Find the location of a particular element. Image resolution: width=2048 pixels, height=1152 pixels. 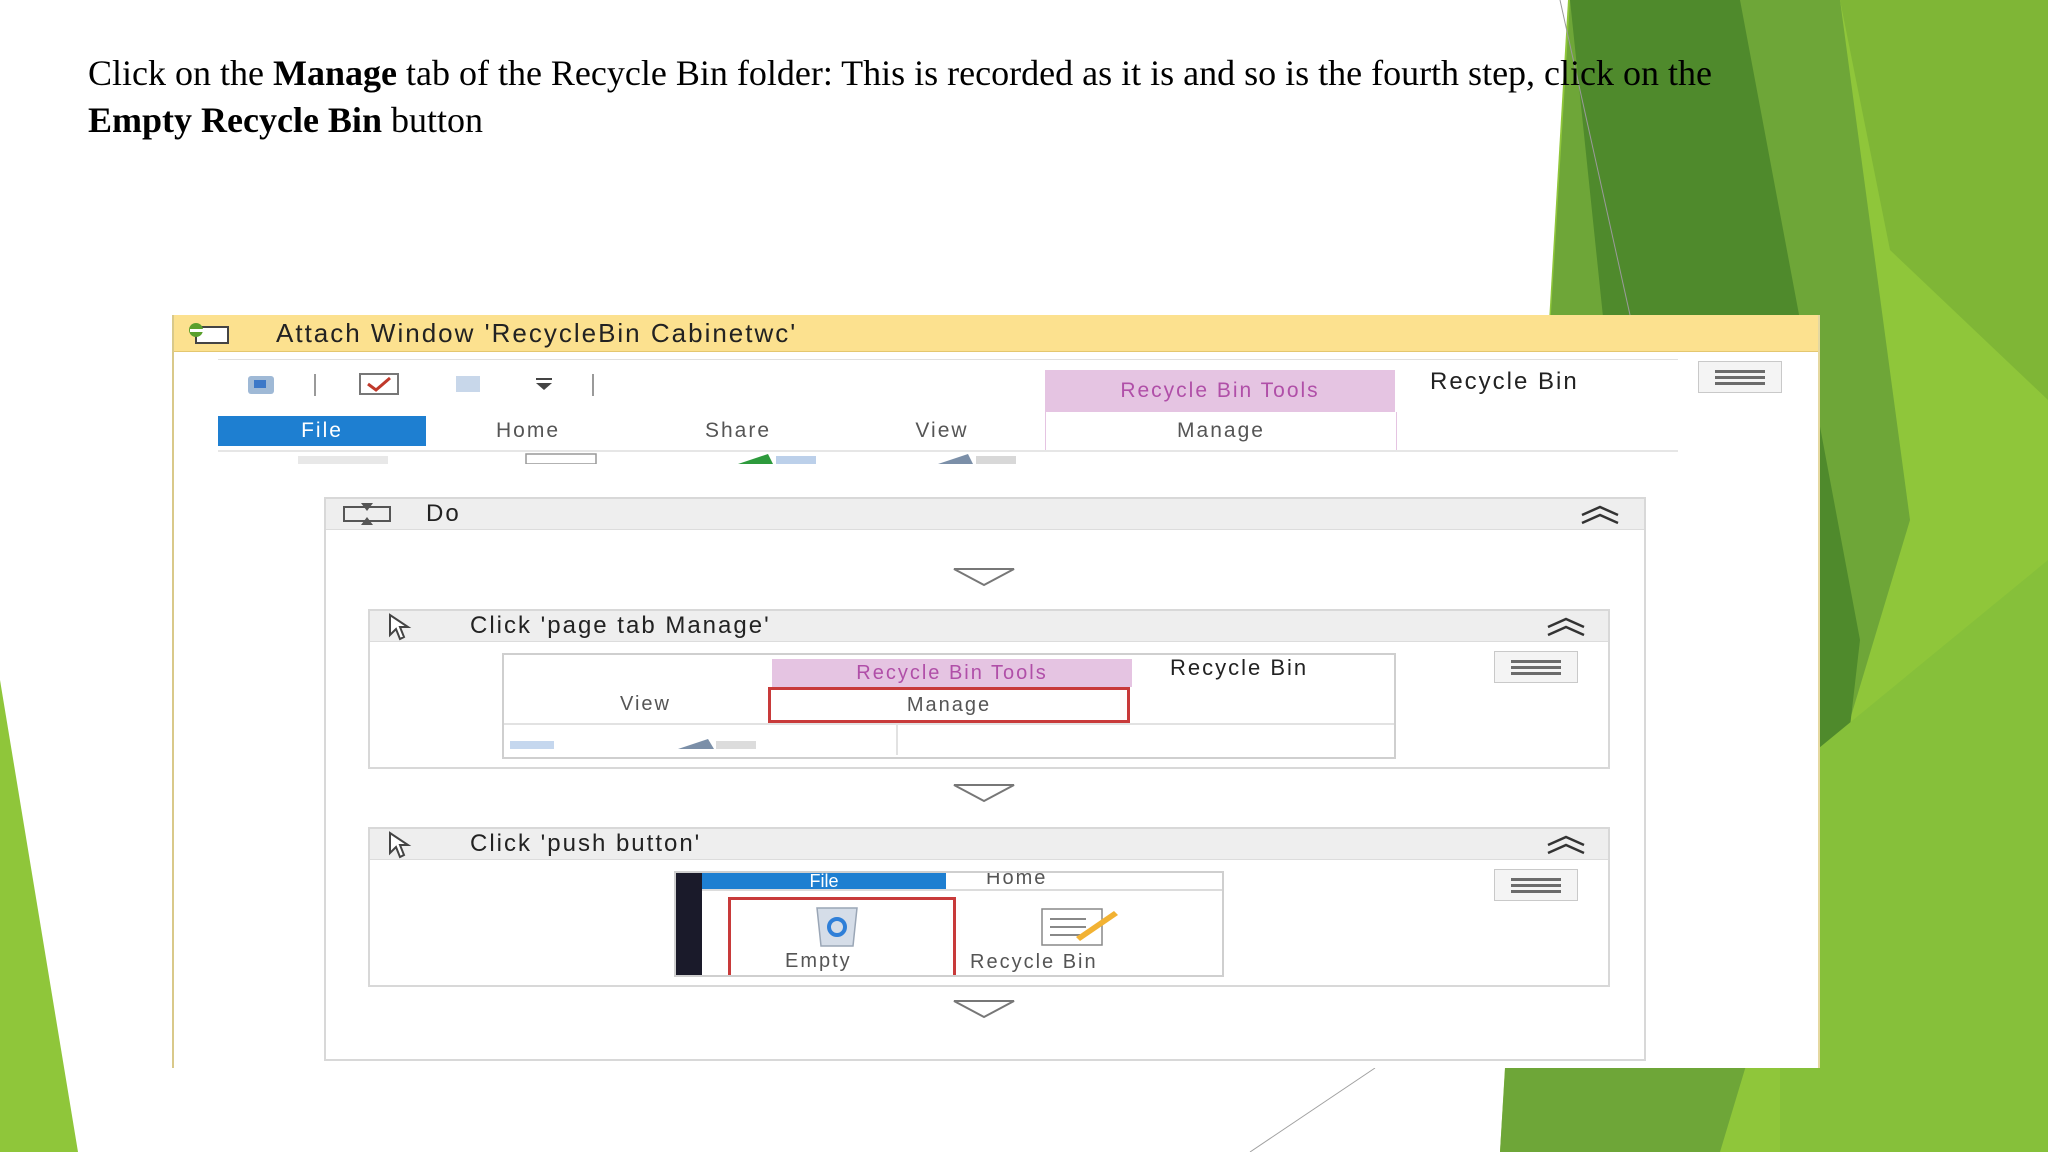

bg-shape-left-triangle is located at coordinates (39, 916).